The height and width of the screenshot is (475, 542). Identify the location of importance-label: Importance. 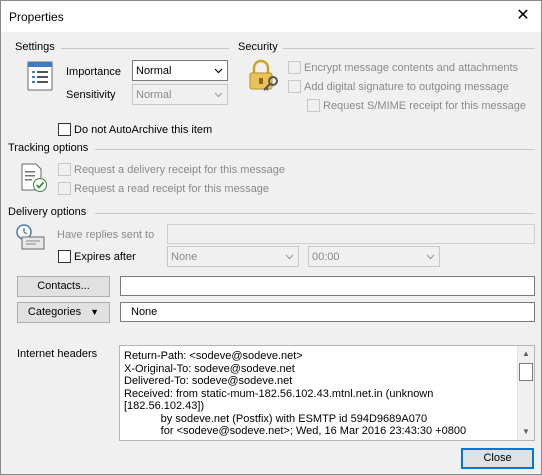
(94, 72).